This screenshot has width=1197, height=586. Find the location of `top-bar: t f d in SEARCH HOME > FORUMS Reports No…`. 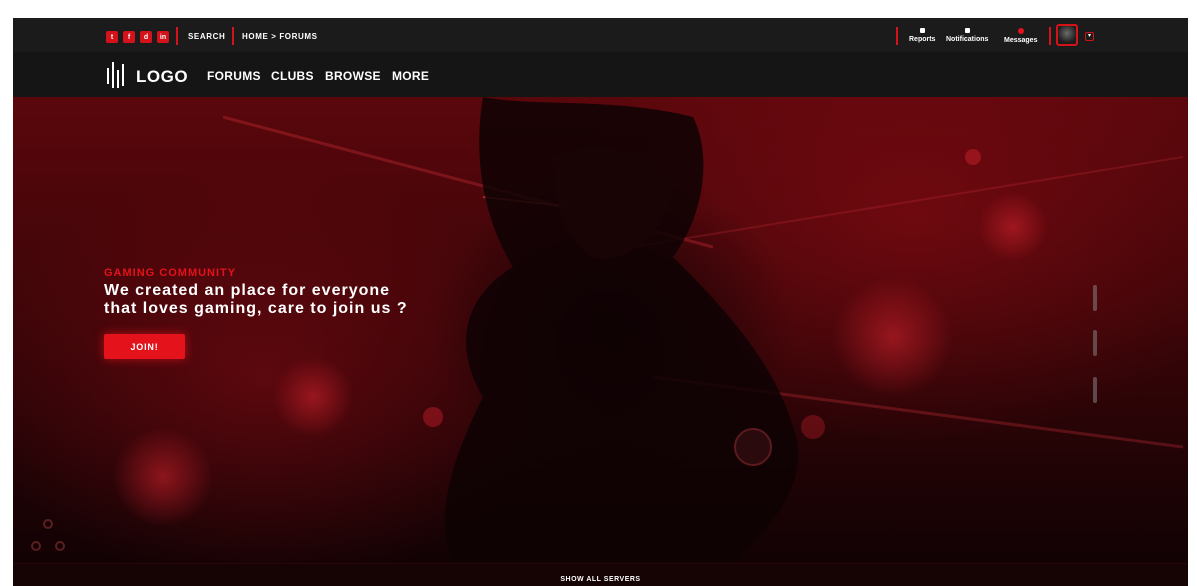

top-bar: t f d in SEARCH HOME > FORUMS Reports No… is located at coordinates (600, 35).